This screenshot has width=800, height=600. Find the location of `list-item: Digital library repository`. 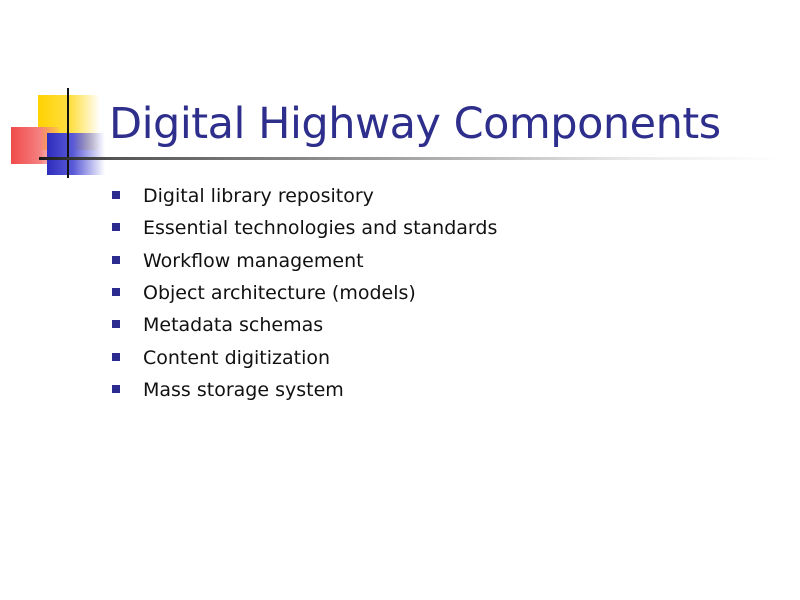

list-item: Digital library repository is located at coordinates (303, 196).